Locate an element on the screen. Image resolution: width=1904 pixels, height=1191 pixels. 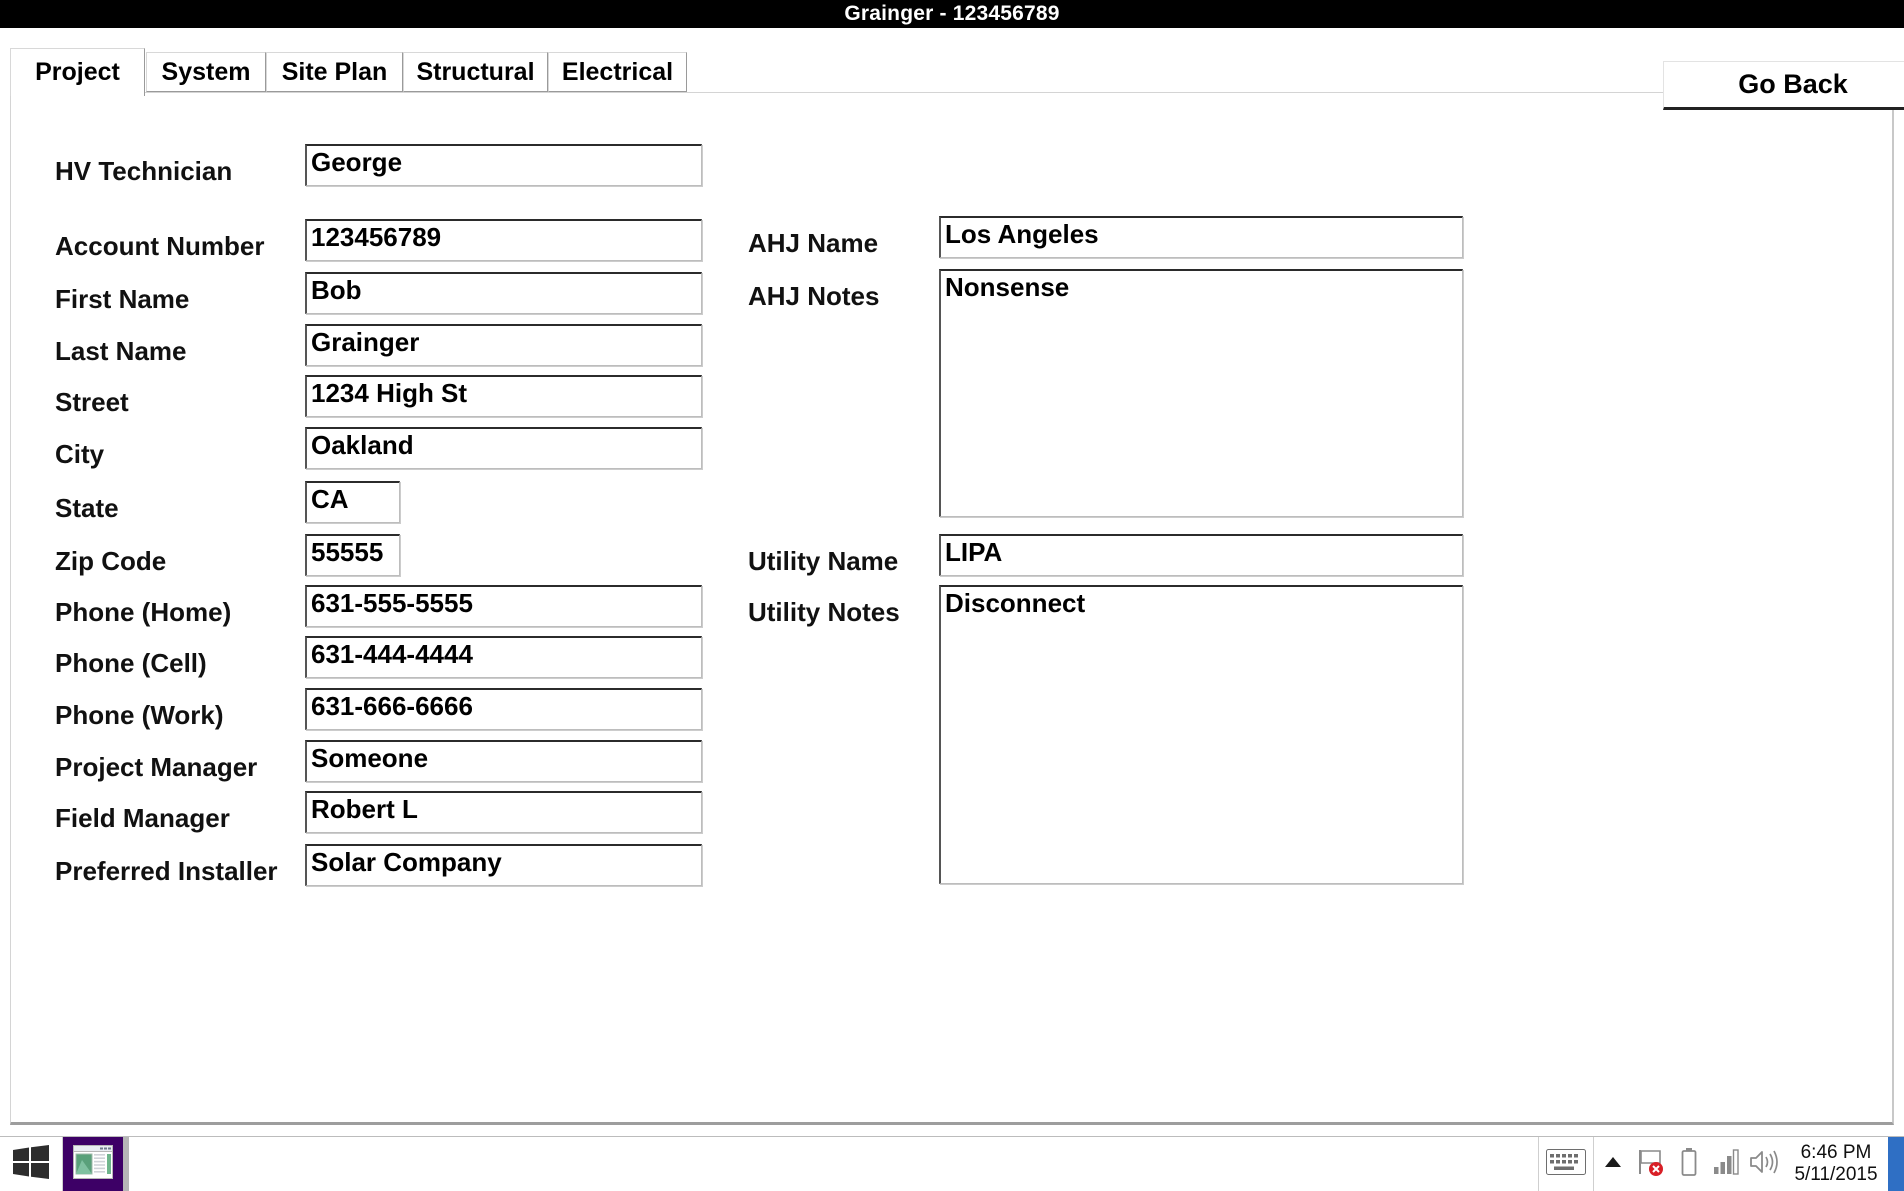
battery-icon is located at coordinates (1689, 1164).